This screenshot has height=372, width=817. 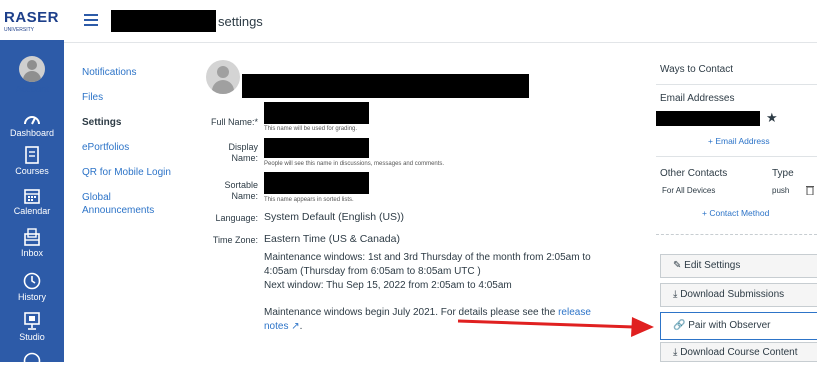 I want to click on email-addresses-heading: Email Addresses, so click(x=697, y=98).